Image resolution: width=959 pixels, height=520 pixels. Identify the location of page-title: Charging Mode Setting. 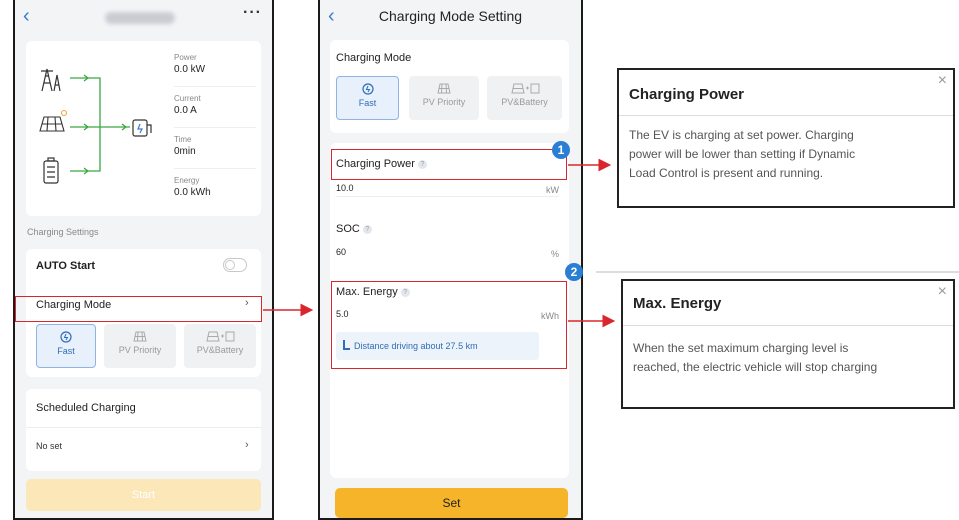
(450, 16).